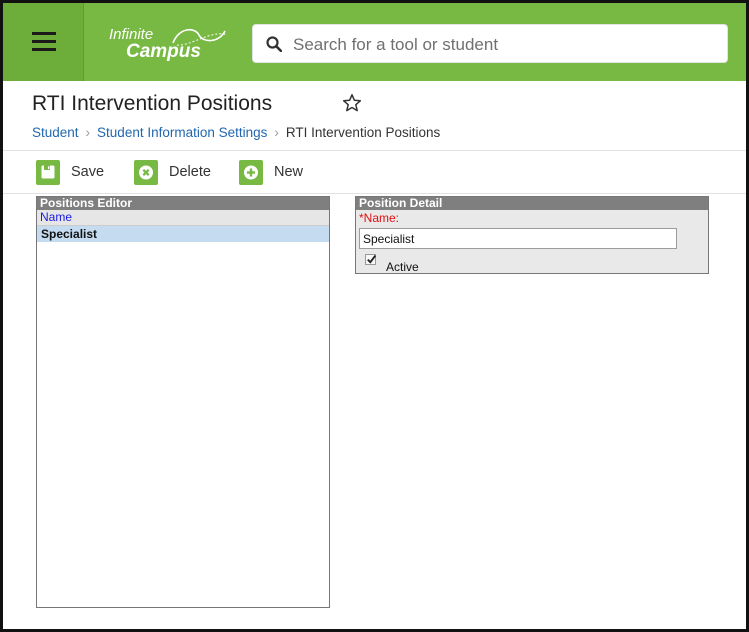  What do you see at coordinates (183, 218) in the screenshot?
I see `name-column-header: Name` at bounding box center [183, 218].